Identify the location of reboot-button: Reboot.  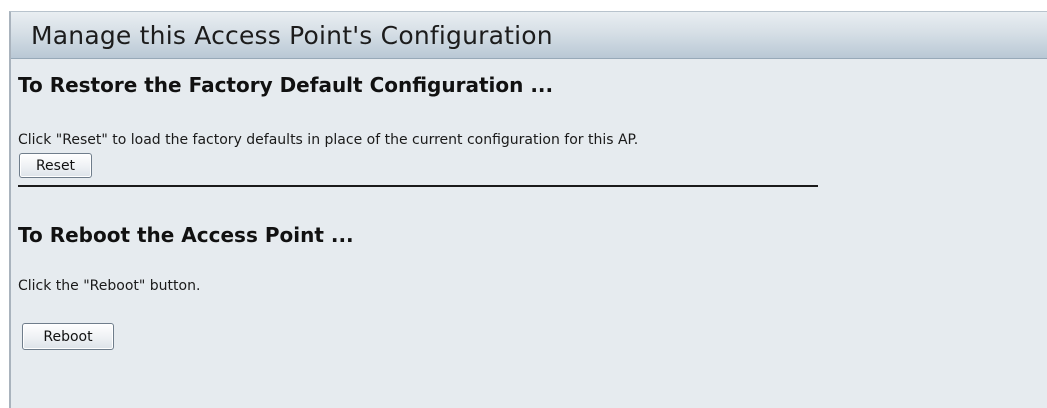
(68, 336).